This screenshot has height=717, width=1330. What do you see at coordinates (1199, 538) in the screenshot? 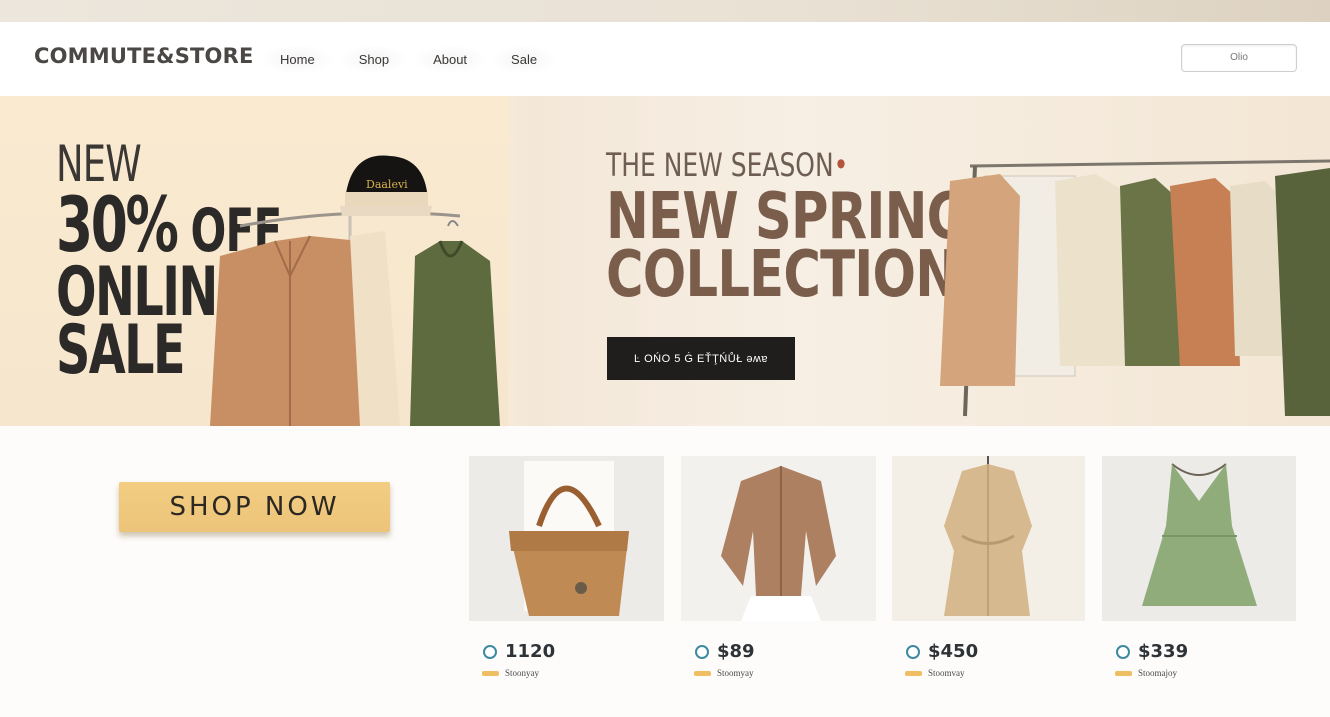
I see `product-image-dress` at bounding box center [1199, 538].